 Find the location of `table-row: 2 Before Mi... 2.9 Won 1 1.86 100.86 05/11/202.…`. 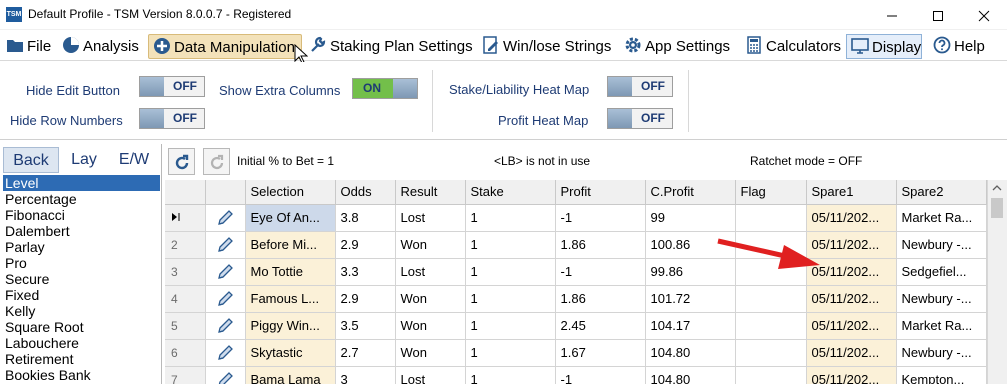

table-row: 2 Before Mi... 2.9 Won 1 1.86 100.86 05/11/202.… is located at coordinates (576, 245).